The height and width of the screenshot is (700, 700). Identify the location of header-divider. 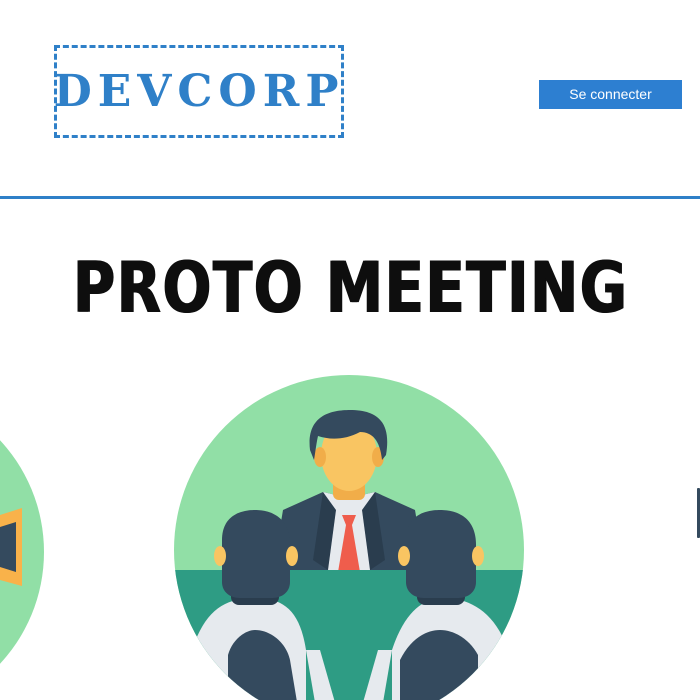
(350, 197).